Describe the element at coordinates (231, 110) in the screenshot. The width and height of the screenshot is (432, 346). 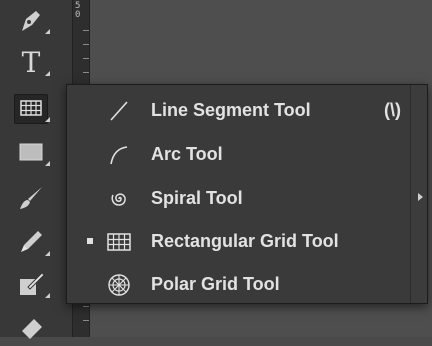
I see `menu-item-label: Line Segment Tool` at that location.